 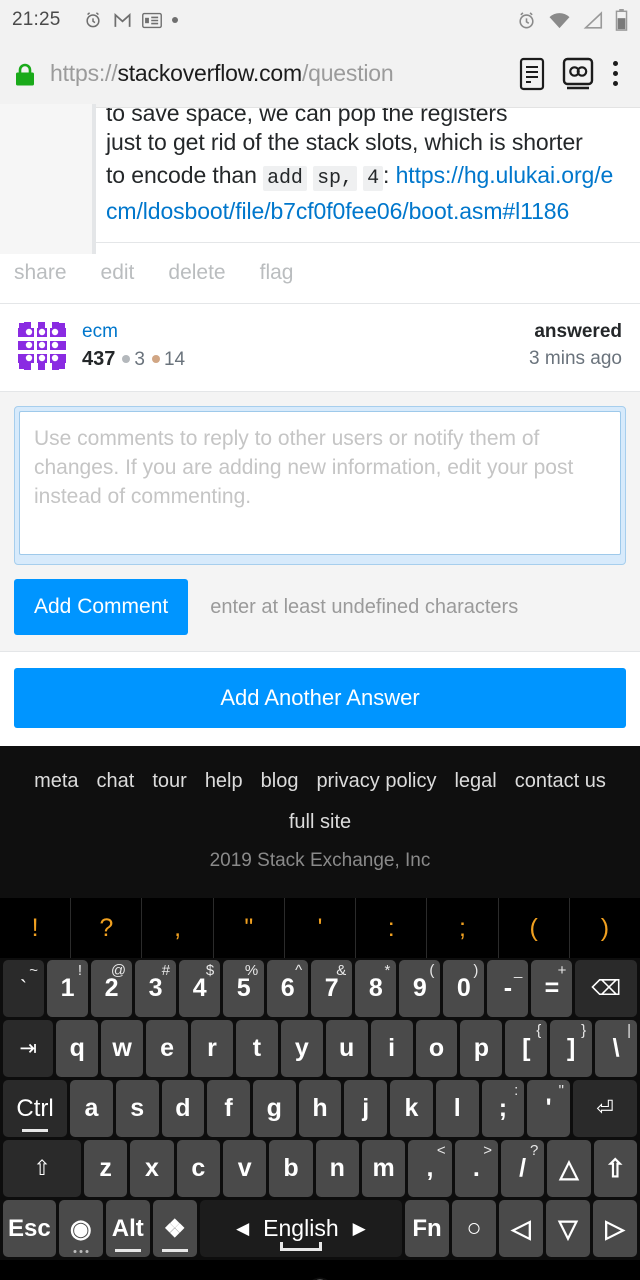 What do you see at coordinates (40, 273) in the screenshot?
I see `post-action-share: share` at bounding box center [40, 273].